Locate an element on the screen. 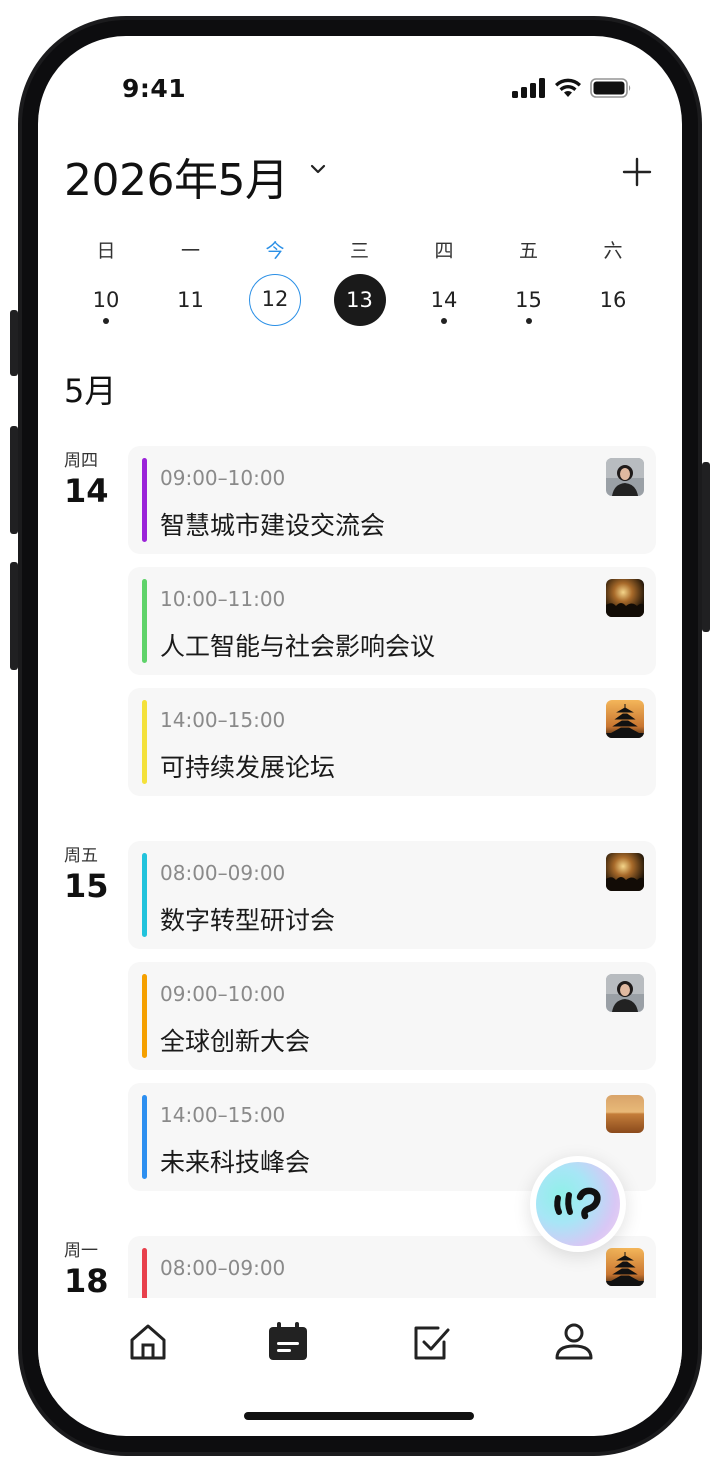 The height and width of the screenshot is (1472, 720). ai-sparkle-icon is located at coordinates (577, 1203).